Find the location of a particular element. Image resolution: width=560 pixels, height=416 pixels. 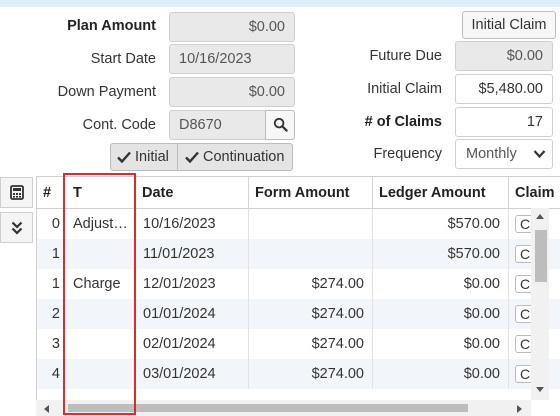

top-strip is located at coordinates (280, 3).